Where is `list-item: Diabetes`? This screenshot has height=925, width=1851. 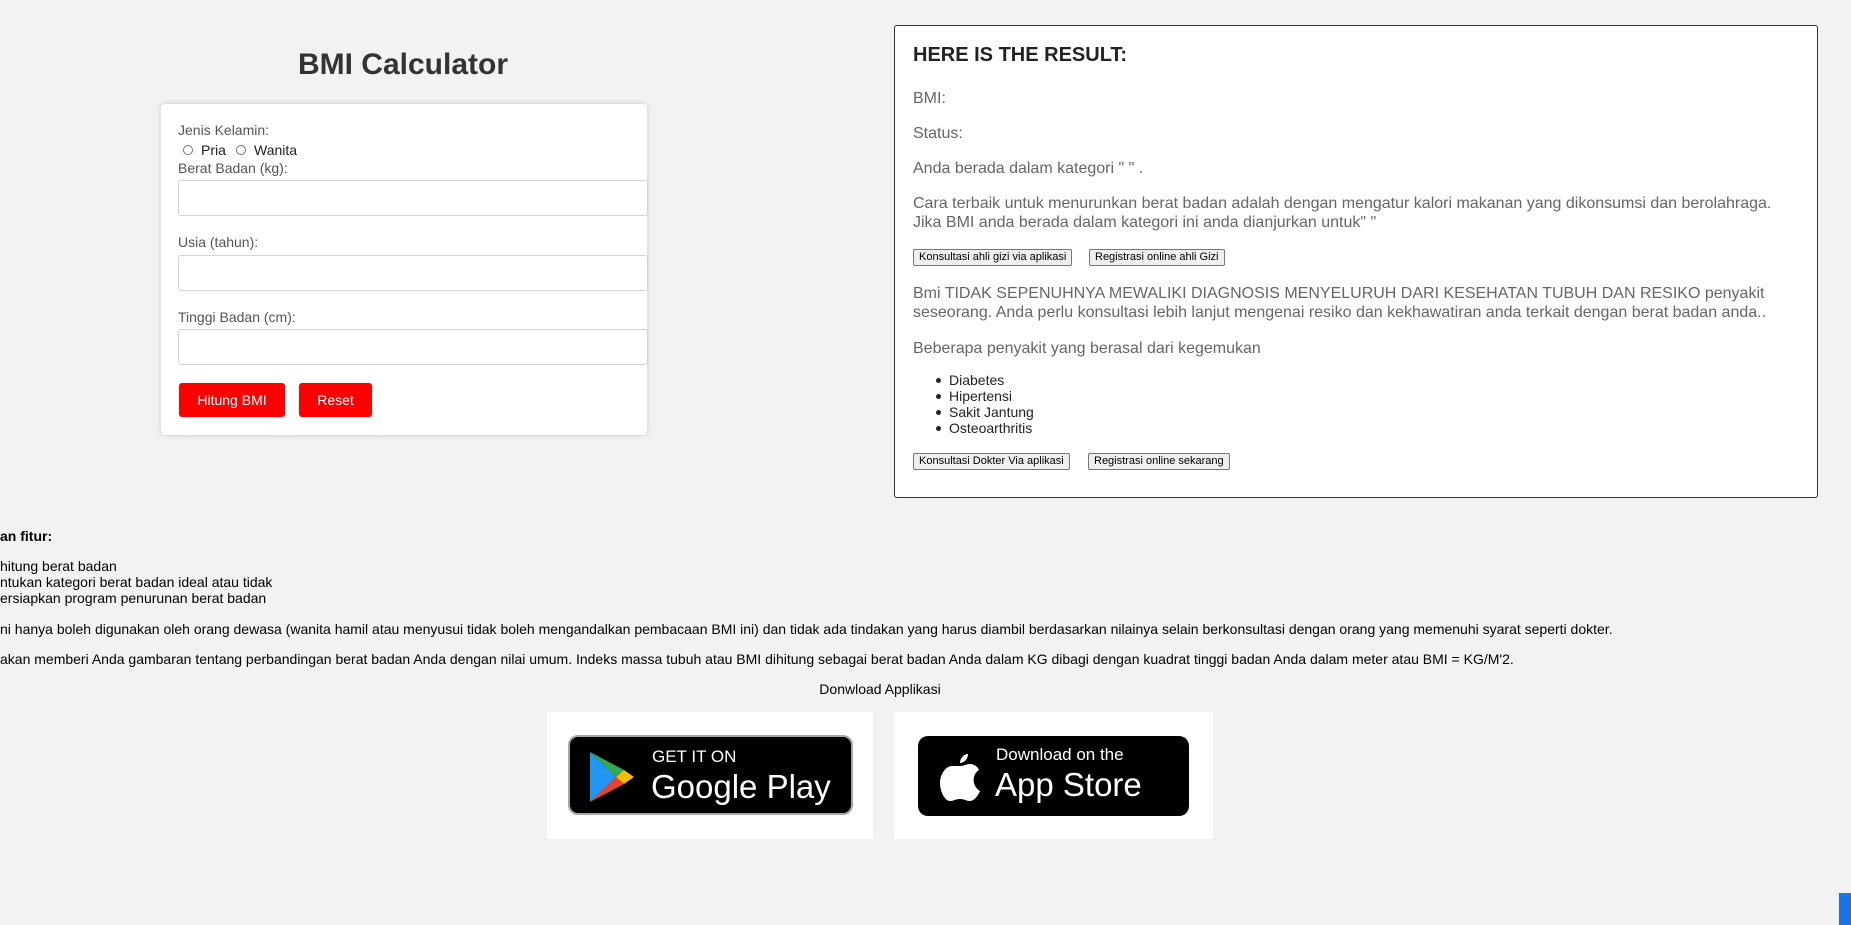
list-item: Diabetes is located at coordinates (970, 380).